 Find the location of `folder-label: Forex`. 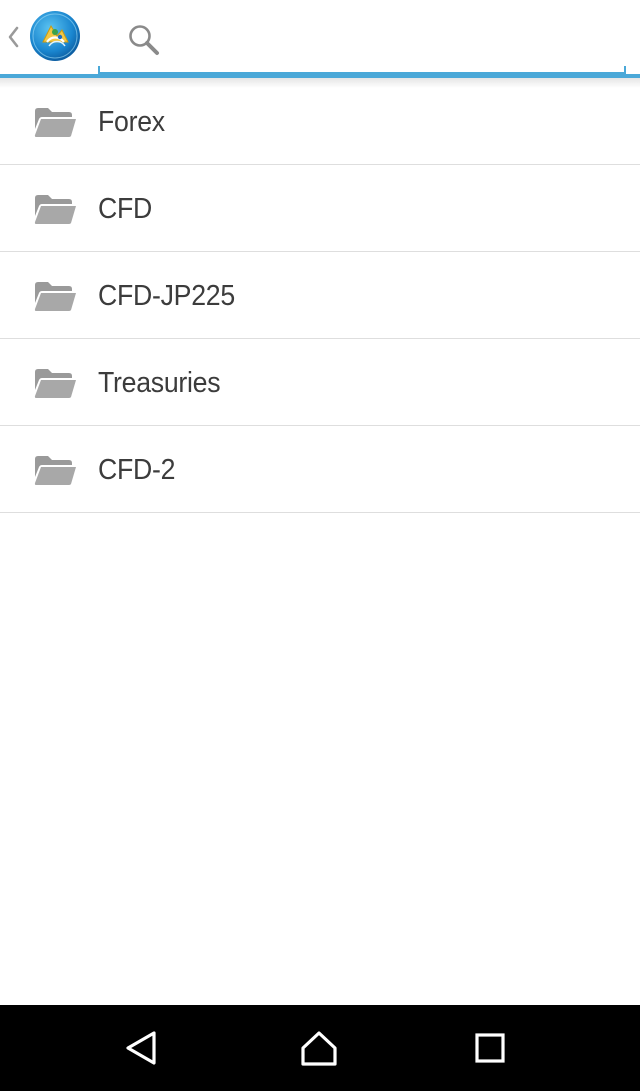

folder-label: Forex is located at coordinates (131, 122).